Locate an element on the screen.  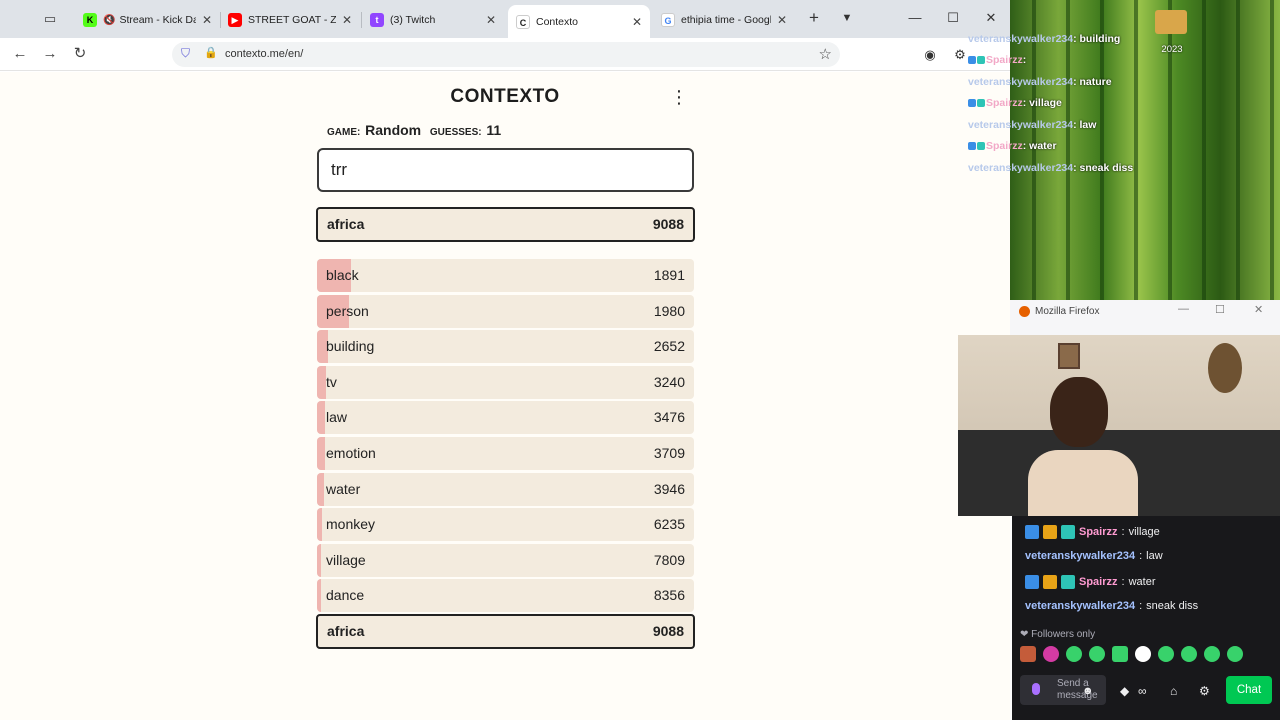
overlay-chat-line: Spairzz : is located at coordinates (1055, 61).